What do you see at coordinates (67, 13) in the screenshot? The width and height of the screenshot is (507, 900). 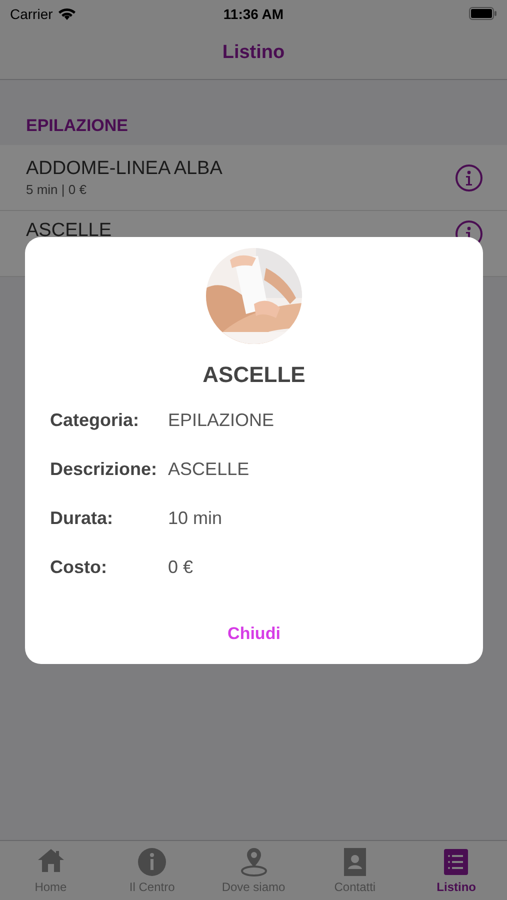 I see `wifi-icon` at bounding box center [67, 13].